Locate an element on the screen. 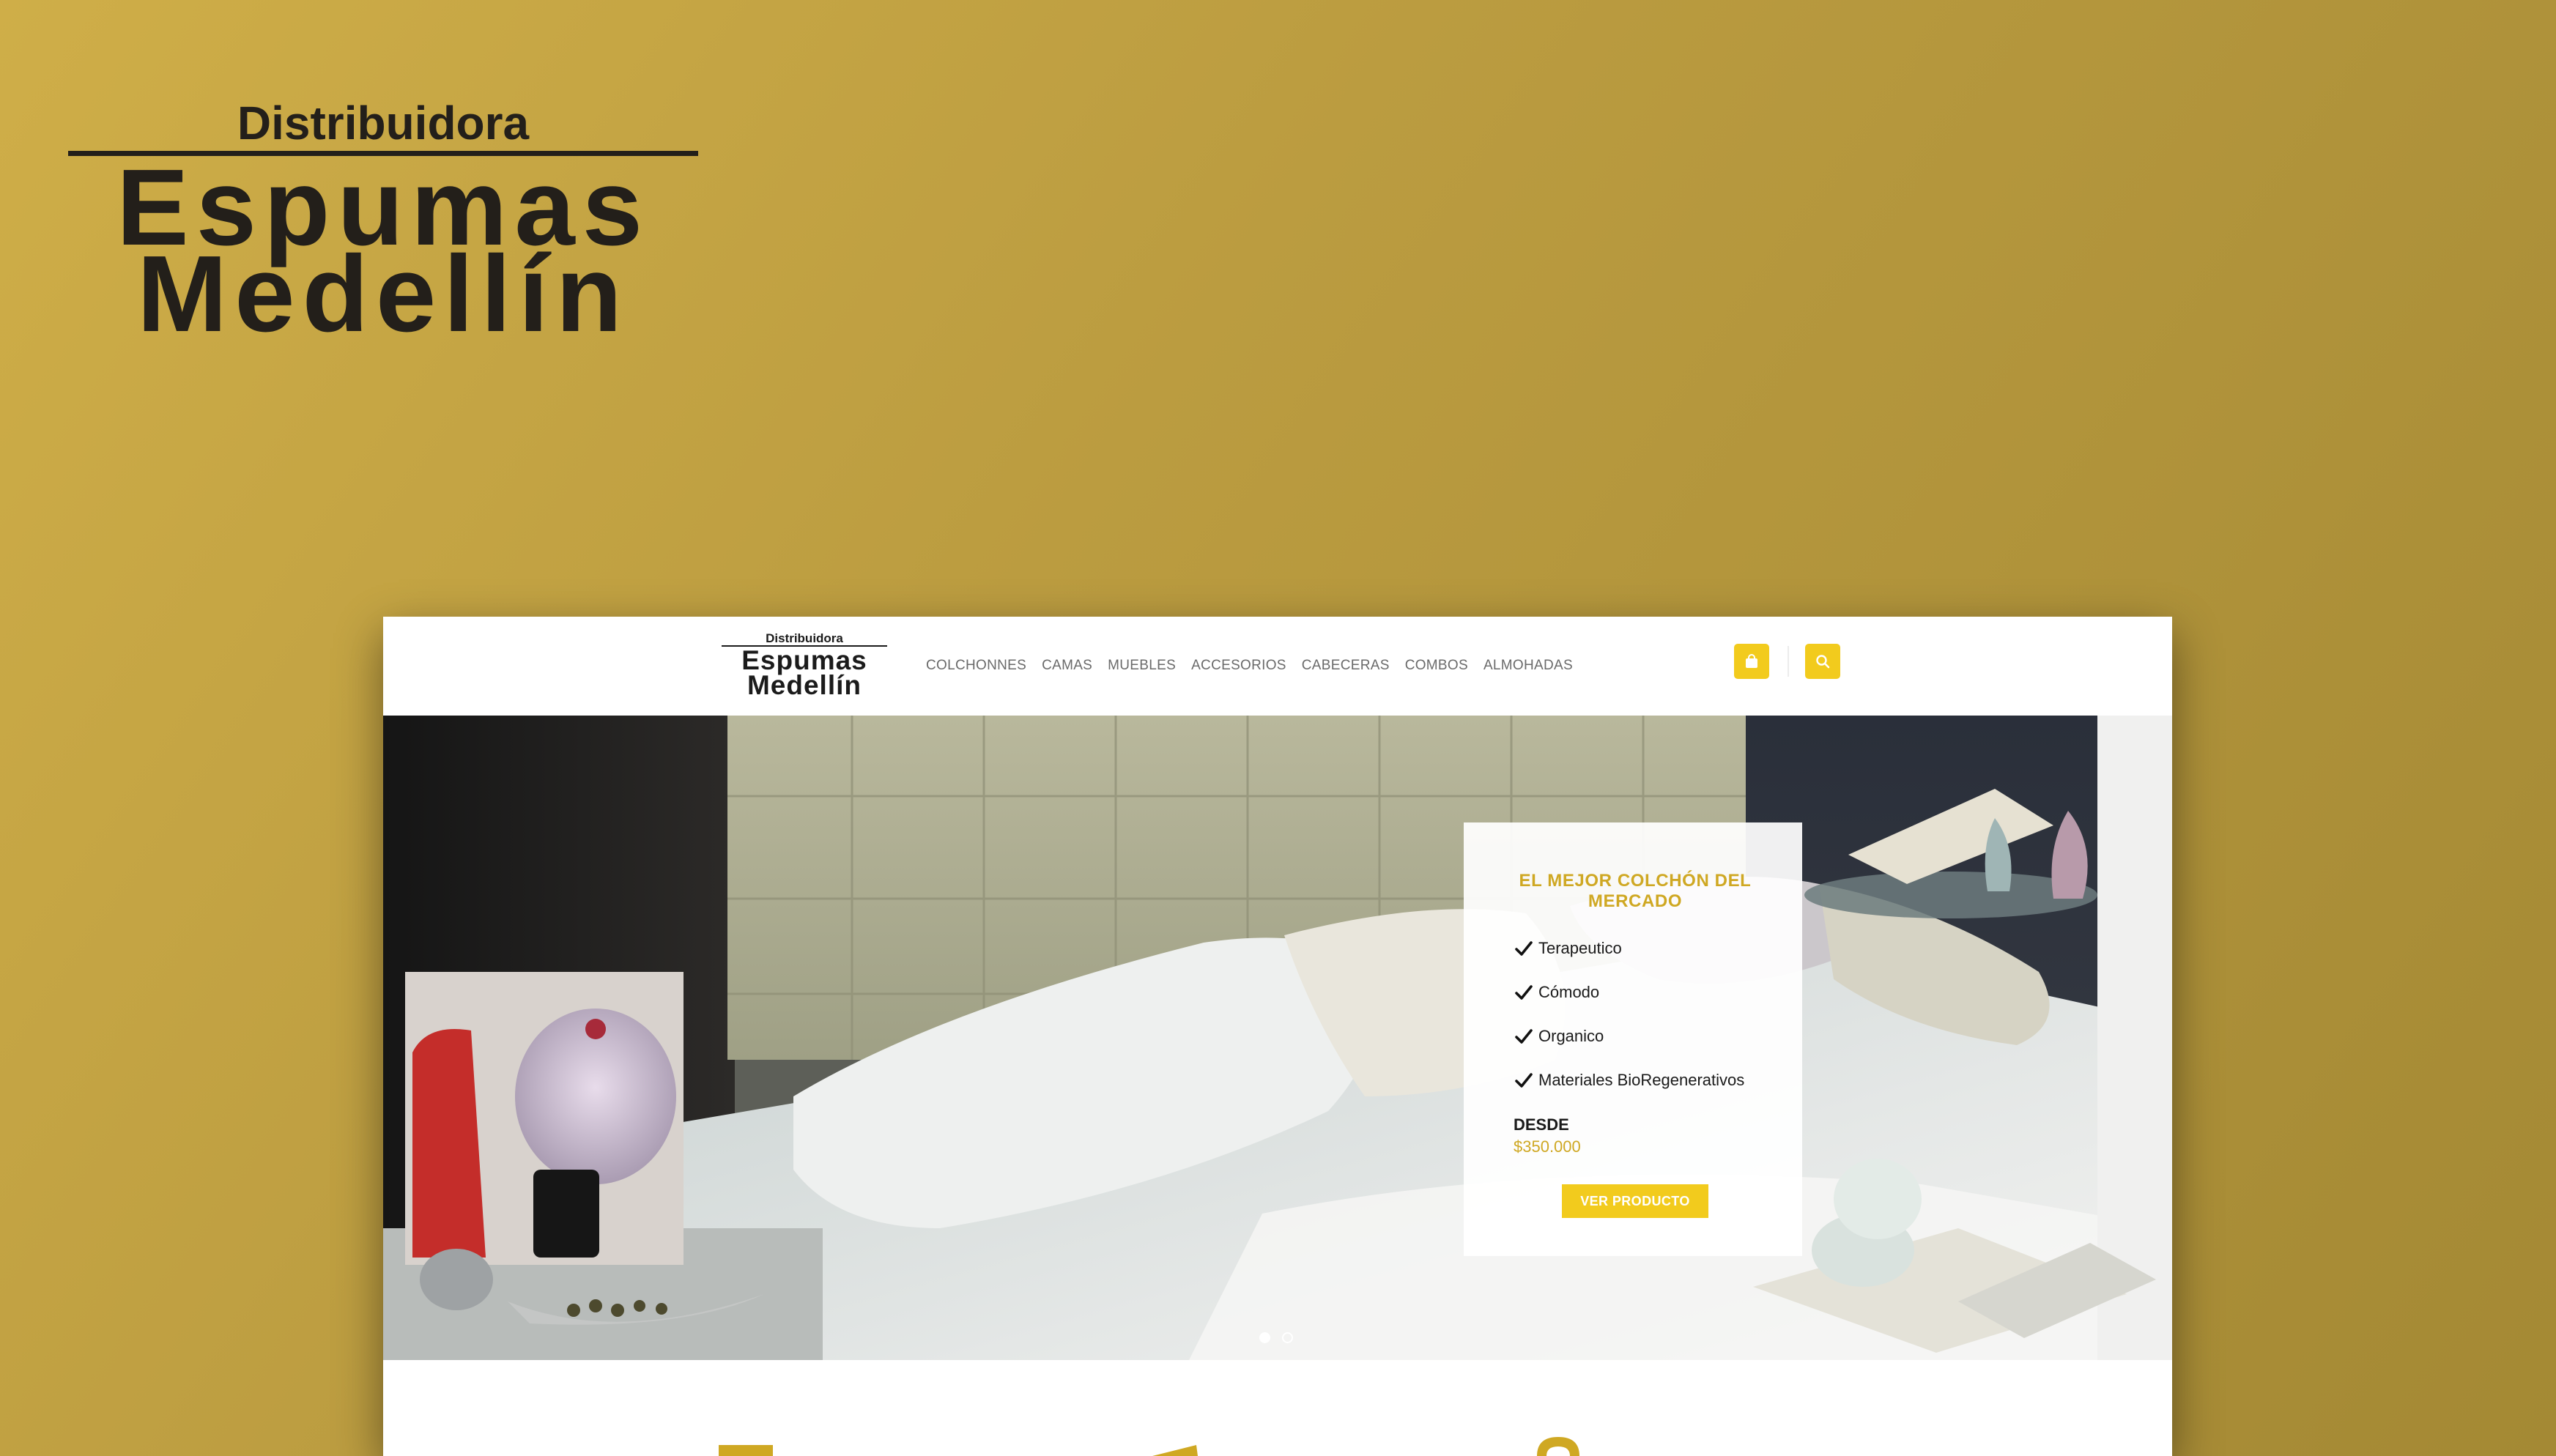 The width and height of the screenshot is (2556, 1456). search-button is located at coordinates (1822, 661).